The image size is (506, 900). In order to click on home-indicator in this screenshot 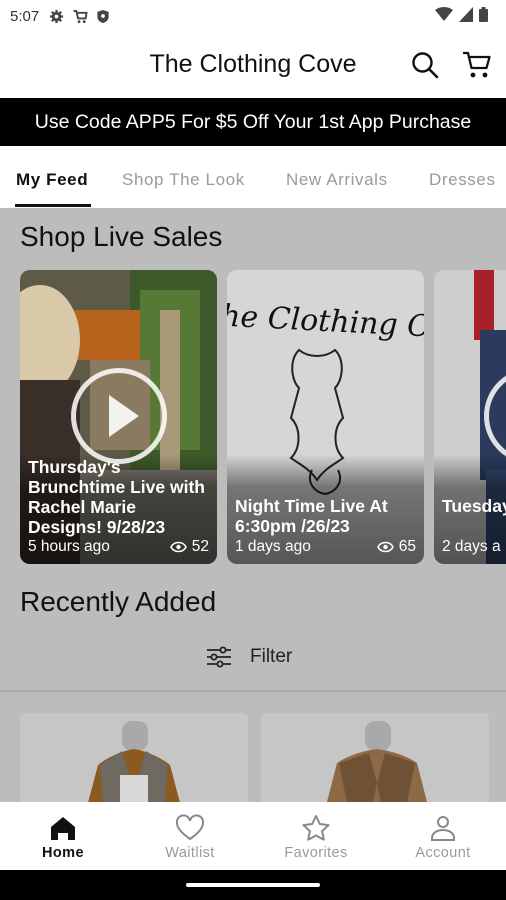, I will do `click(253, 885)`.